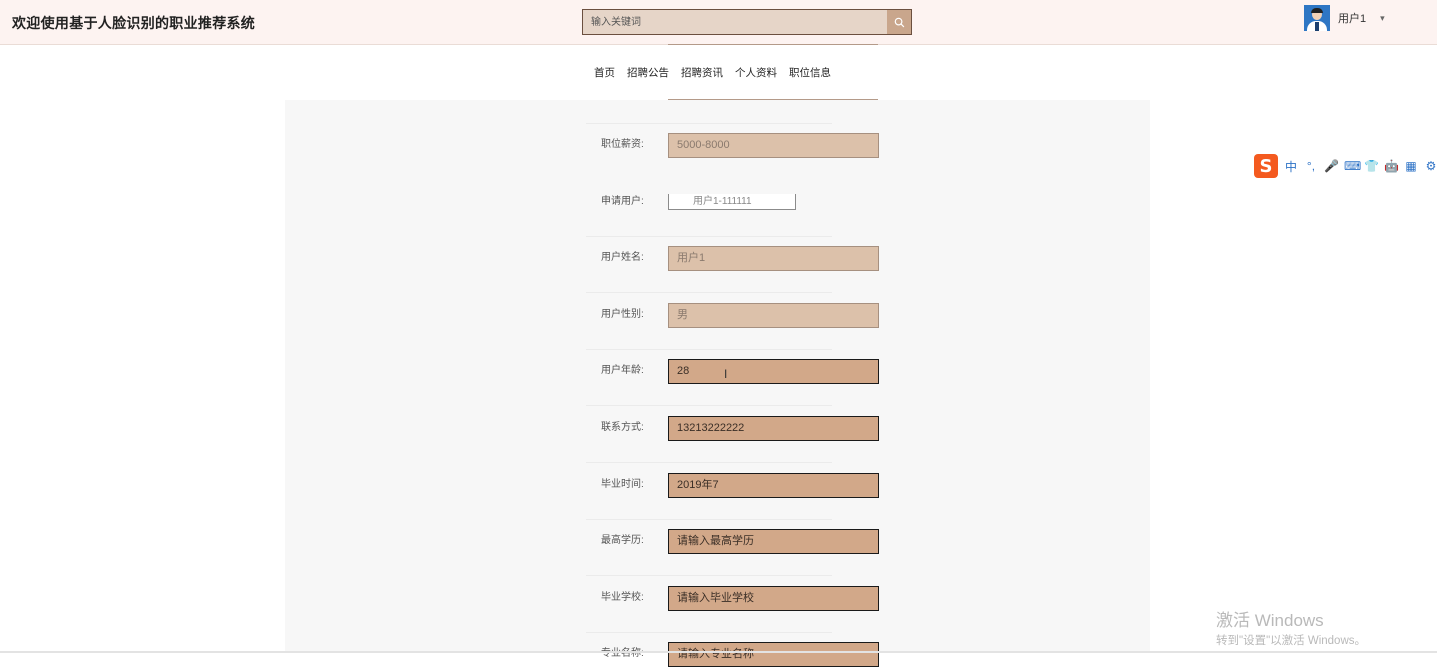  I want to click on field-label: 用户姓名:, so click(622, 257).